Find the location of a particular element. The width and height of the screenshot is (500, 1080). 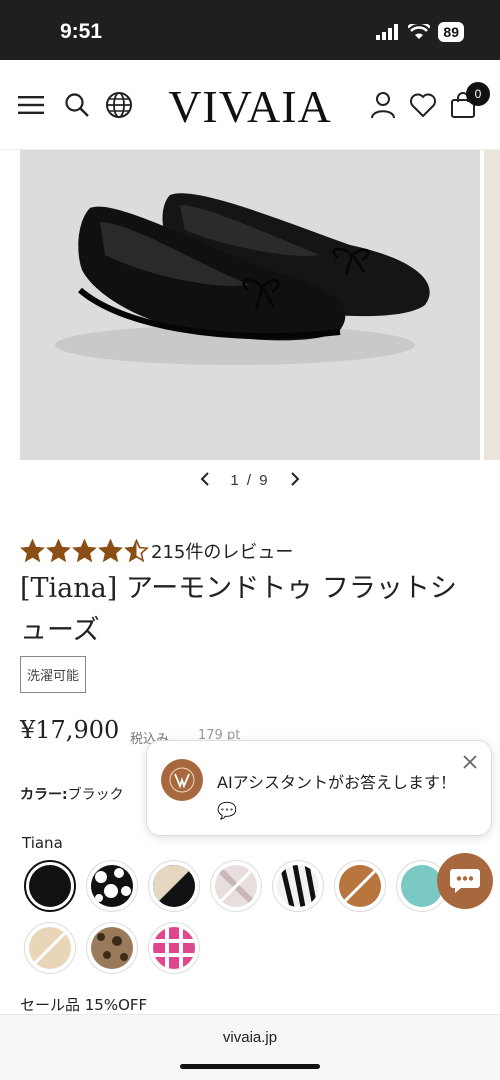

next-image-button is located at coordinates (295, 480).